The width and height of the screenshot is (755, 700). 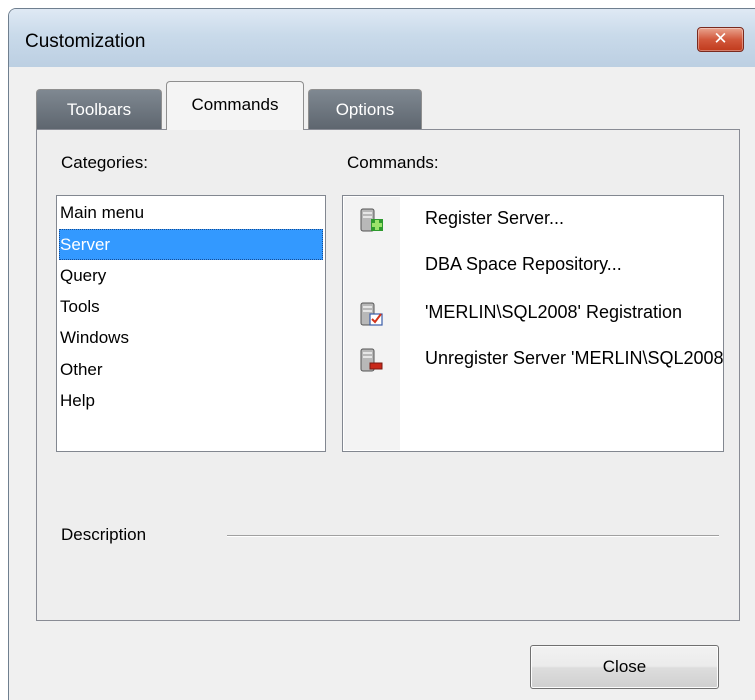 I want to click on close-button-label: Close, so click(x=624, y=666).